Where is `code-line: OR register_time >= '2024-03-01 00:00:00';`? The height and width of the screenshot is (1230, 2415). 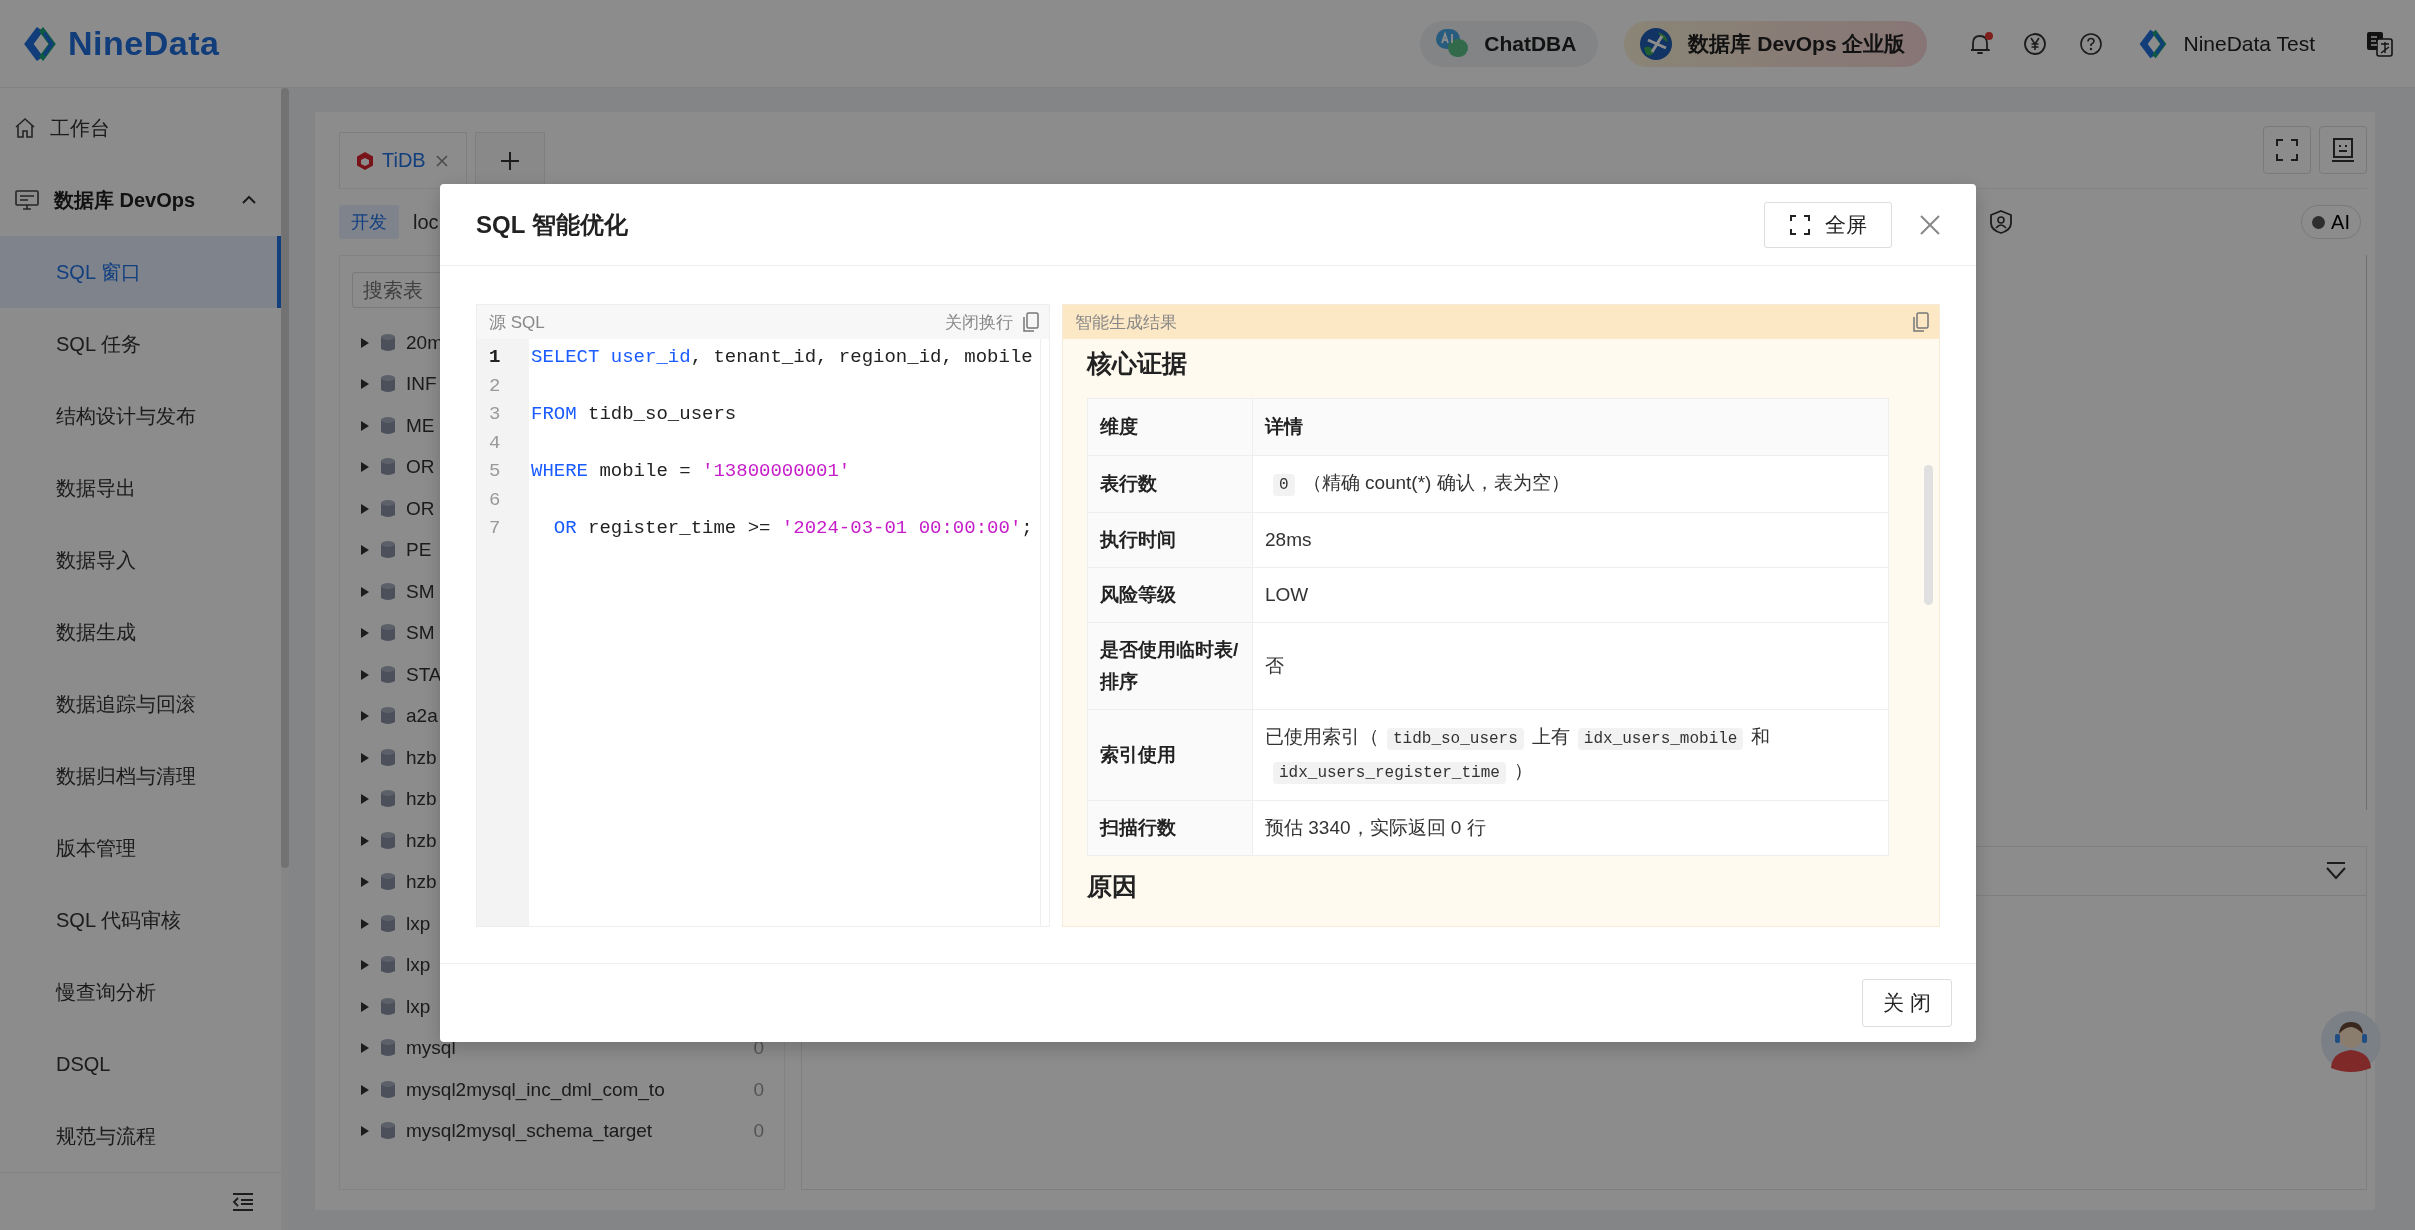
code-line: OR register_time >= '2024-03-01 00:00:00'; is located at coordinates (792, 528).